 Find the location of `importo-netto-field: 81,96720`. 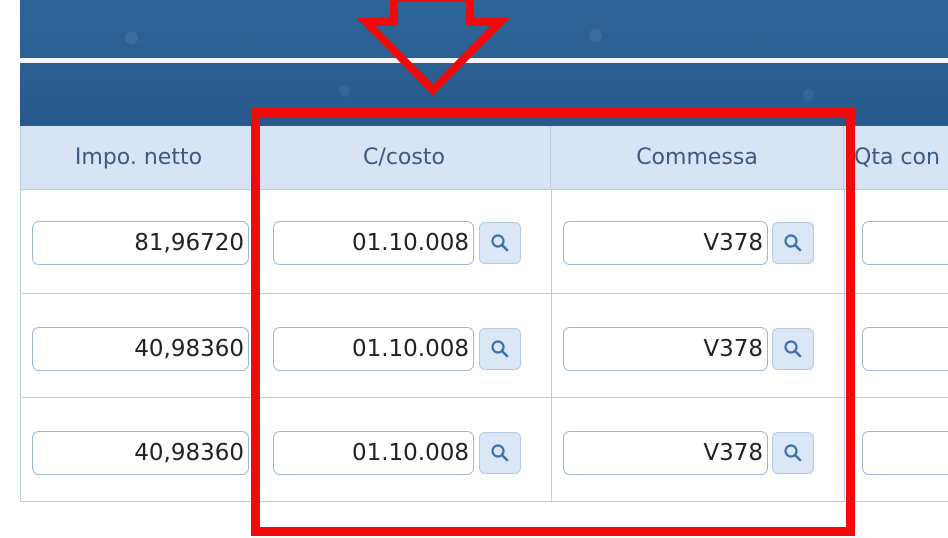

importo-netto-field: 81,96720 is located at coordinates (140, 243).